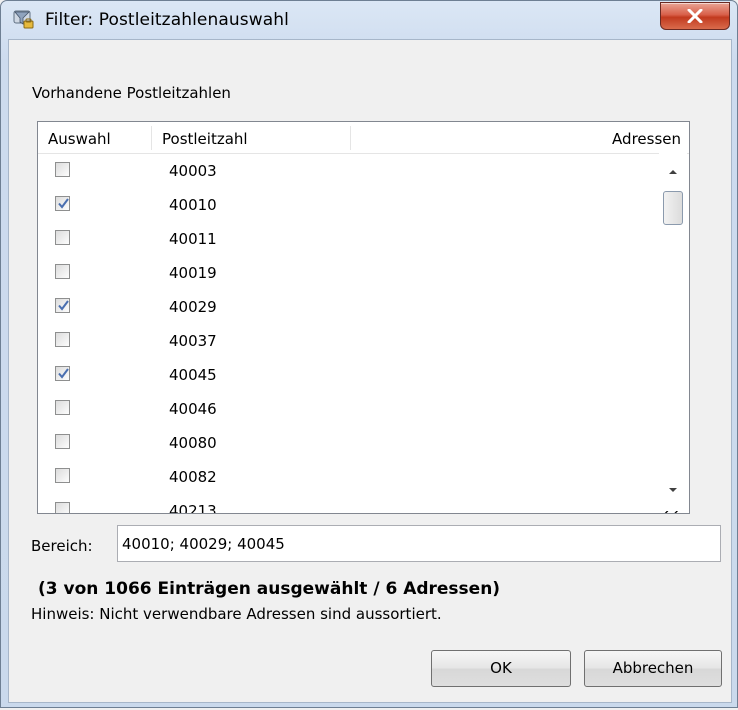  Describe the element at coordinates (23, 19) in the screenshot. I see `filter-app-icon` at that location.